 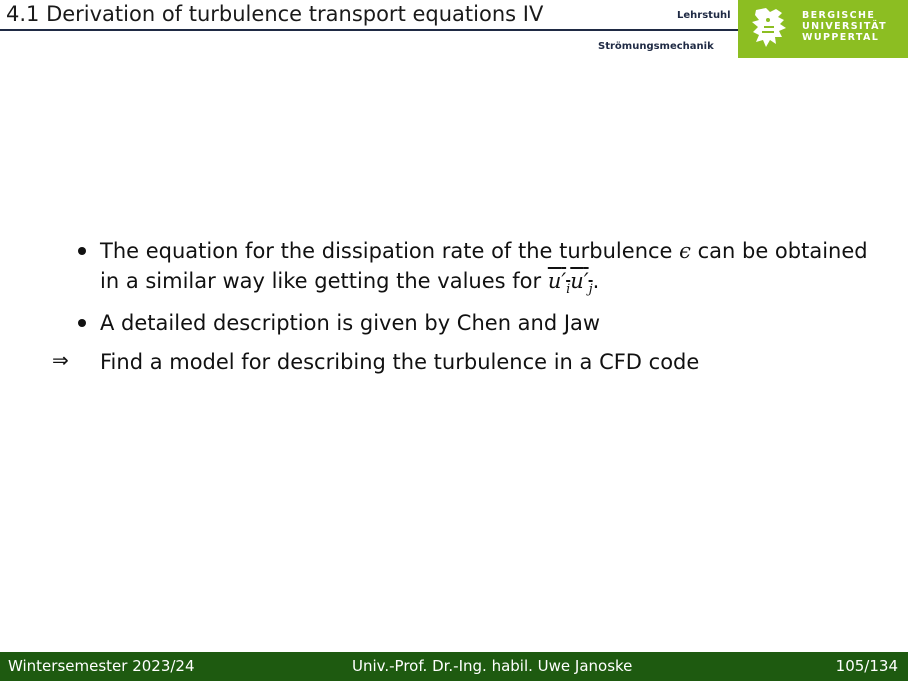 I want to click on logo-line-2: UNIVERSITÄT, so click(x=844, y=26).